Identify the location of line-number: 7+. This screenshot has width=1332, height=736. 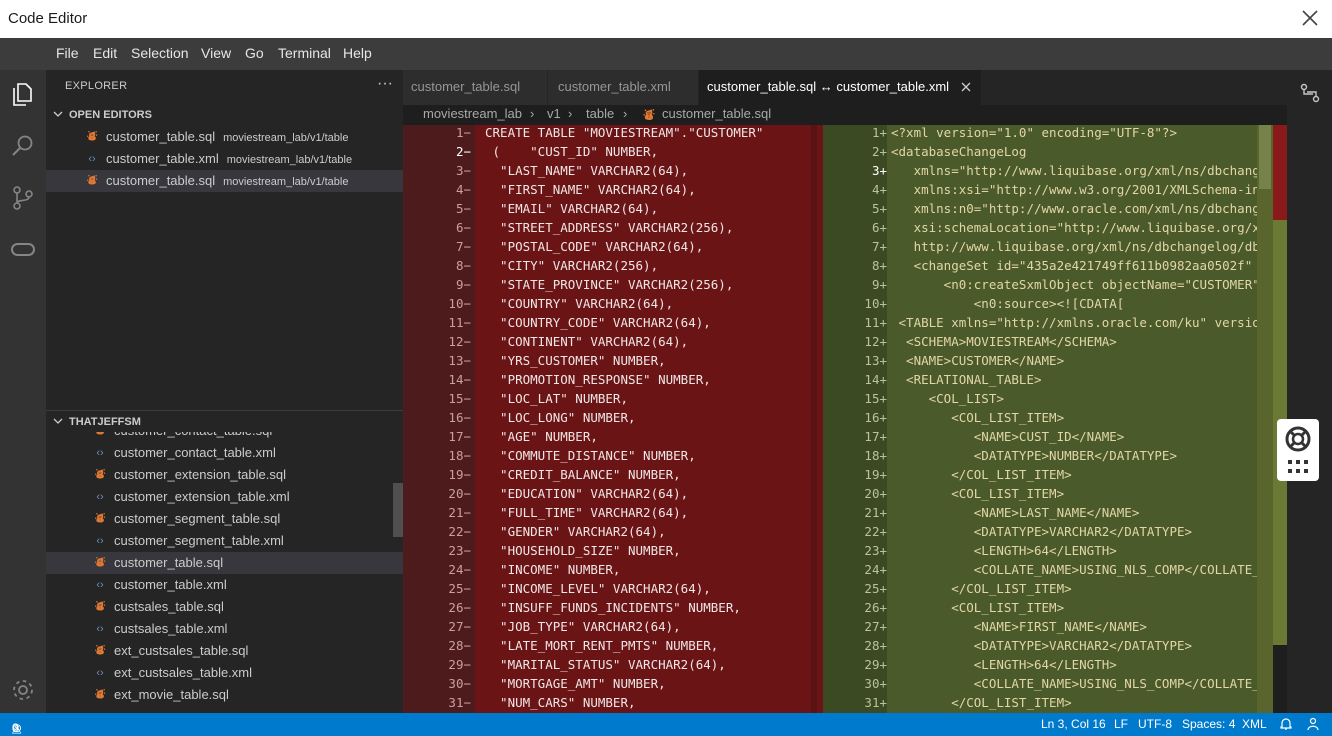
(879, 246).